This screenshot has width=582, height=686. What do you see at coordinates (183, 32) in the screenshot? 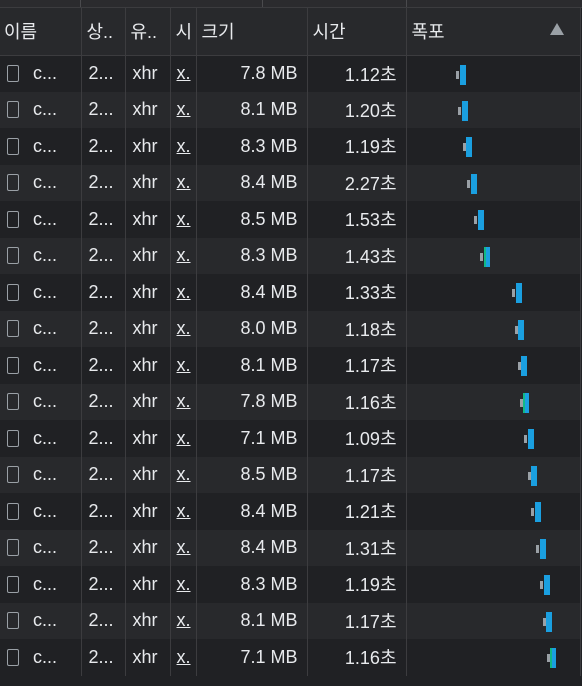
I see `column-header-initiator: 시` at bounding box center [183, 32].